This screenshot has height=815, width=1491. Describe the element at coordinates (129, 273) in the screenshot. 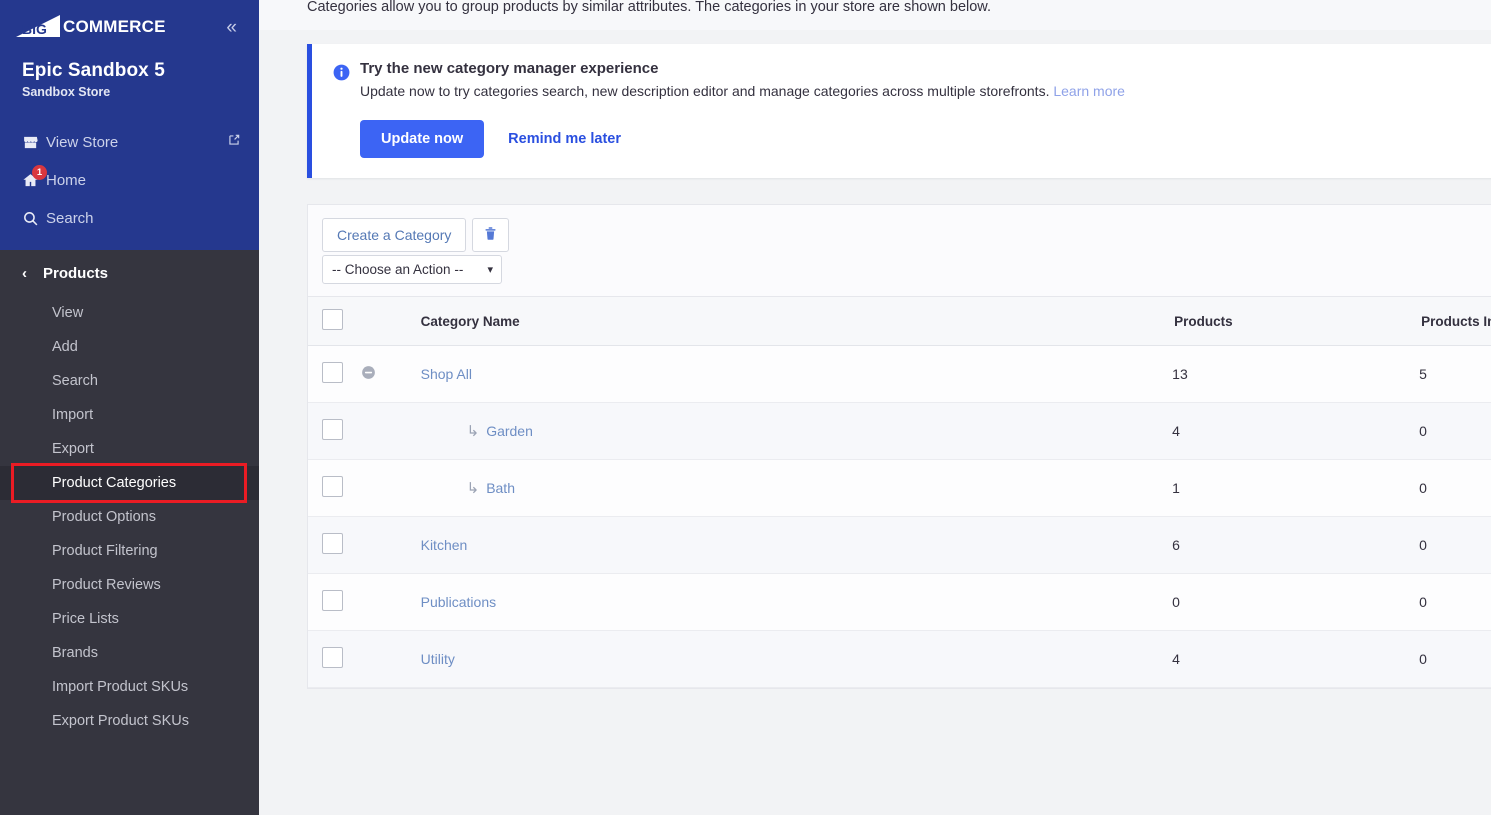

I see `sidebar-section-back: ‹ Products` at that location.